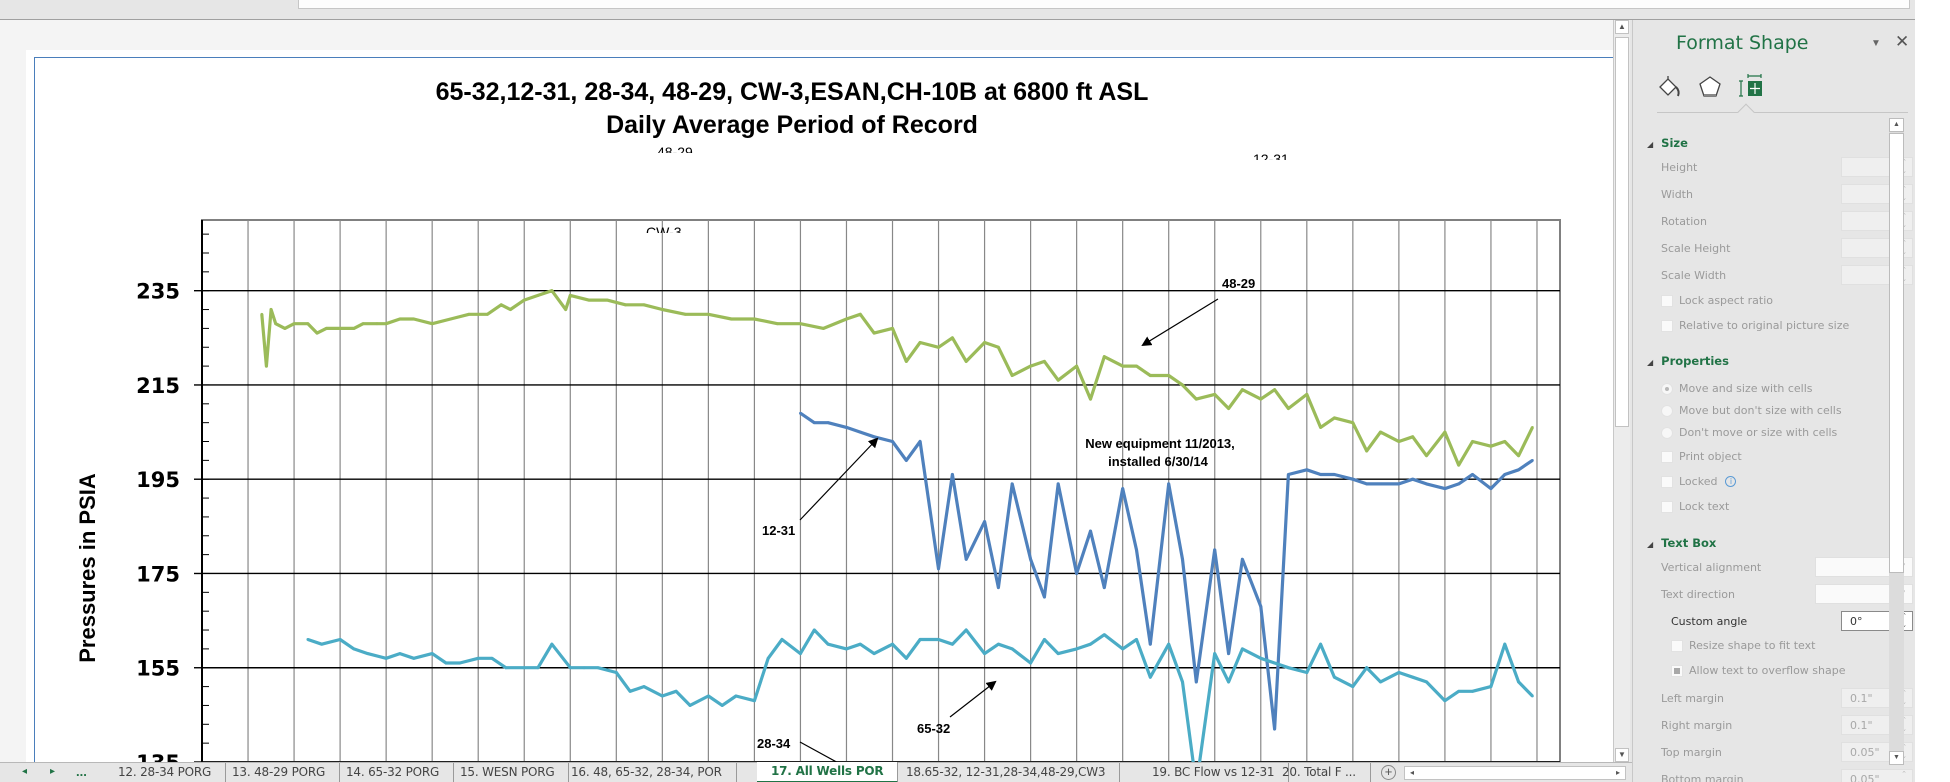 The image size is (1950, 782). I want to click on add-sheet-icon: +, so click(1388, 772).